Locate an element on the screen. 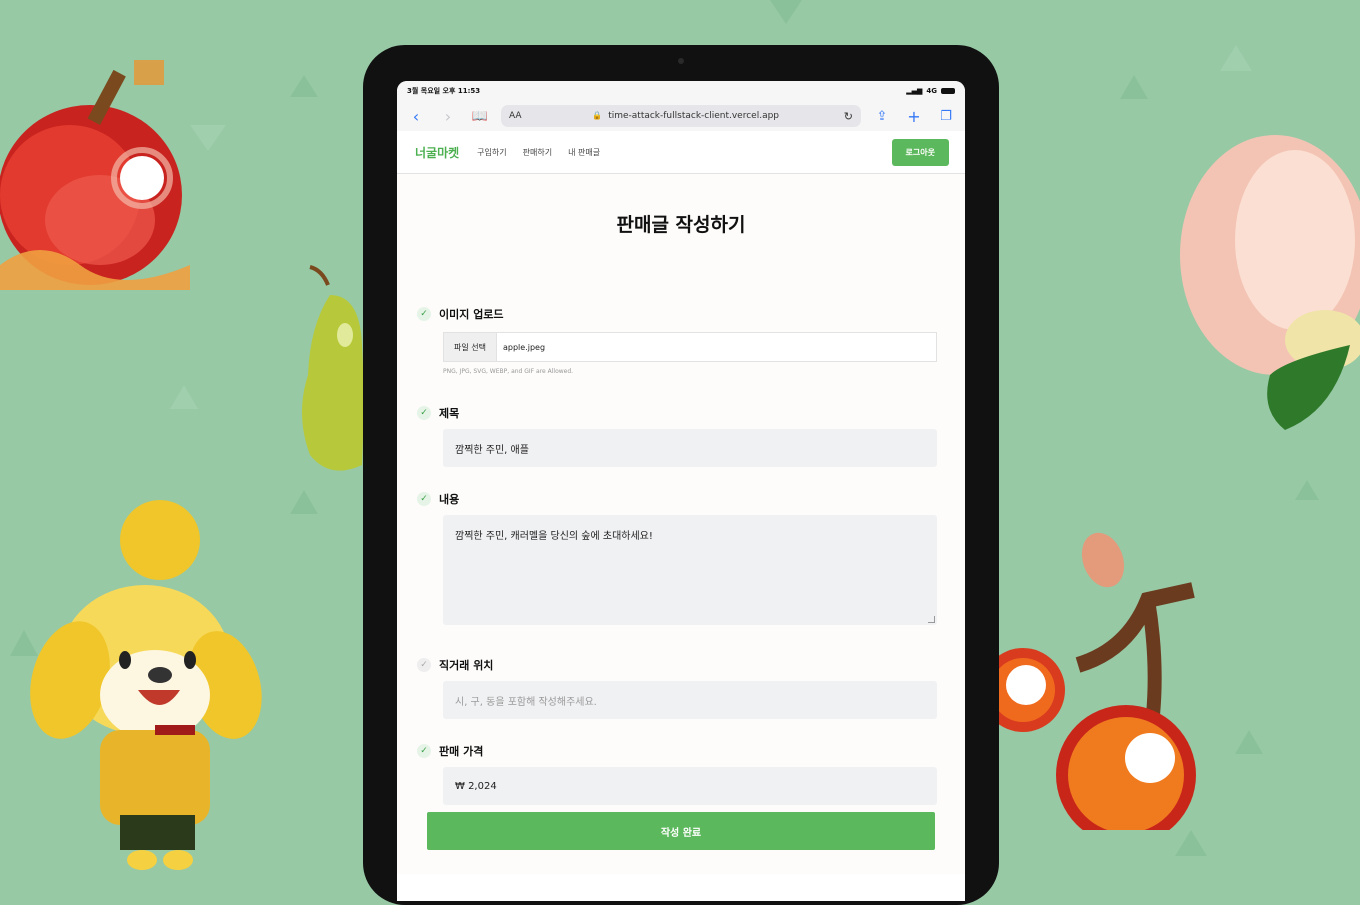 The image size is (1360, 905). nav-sell: 판매하기 is located at coordinates (537, 152).